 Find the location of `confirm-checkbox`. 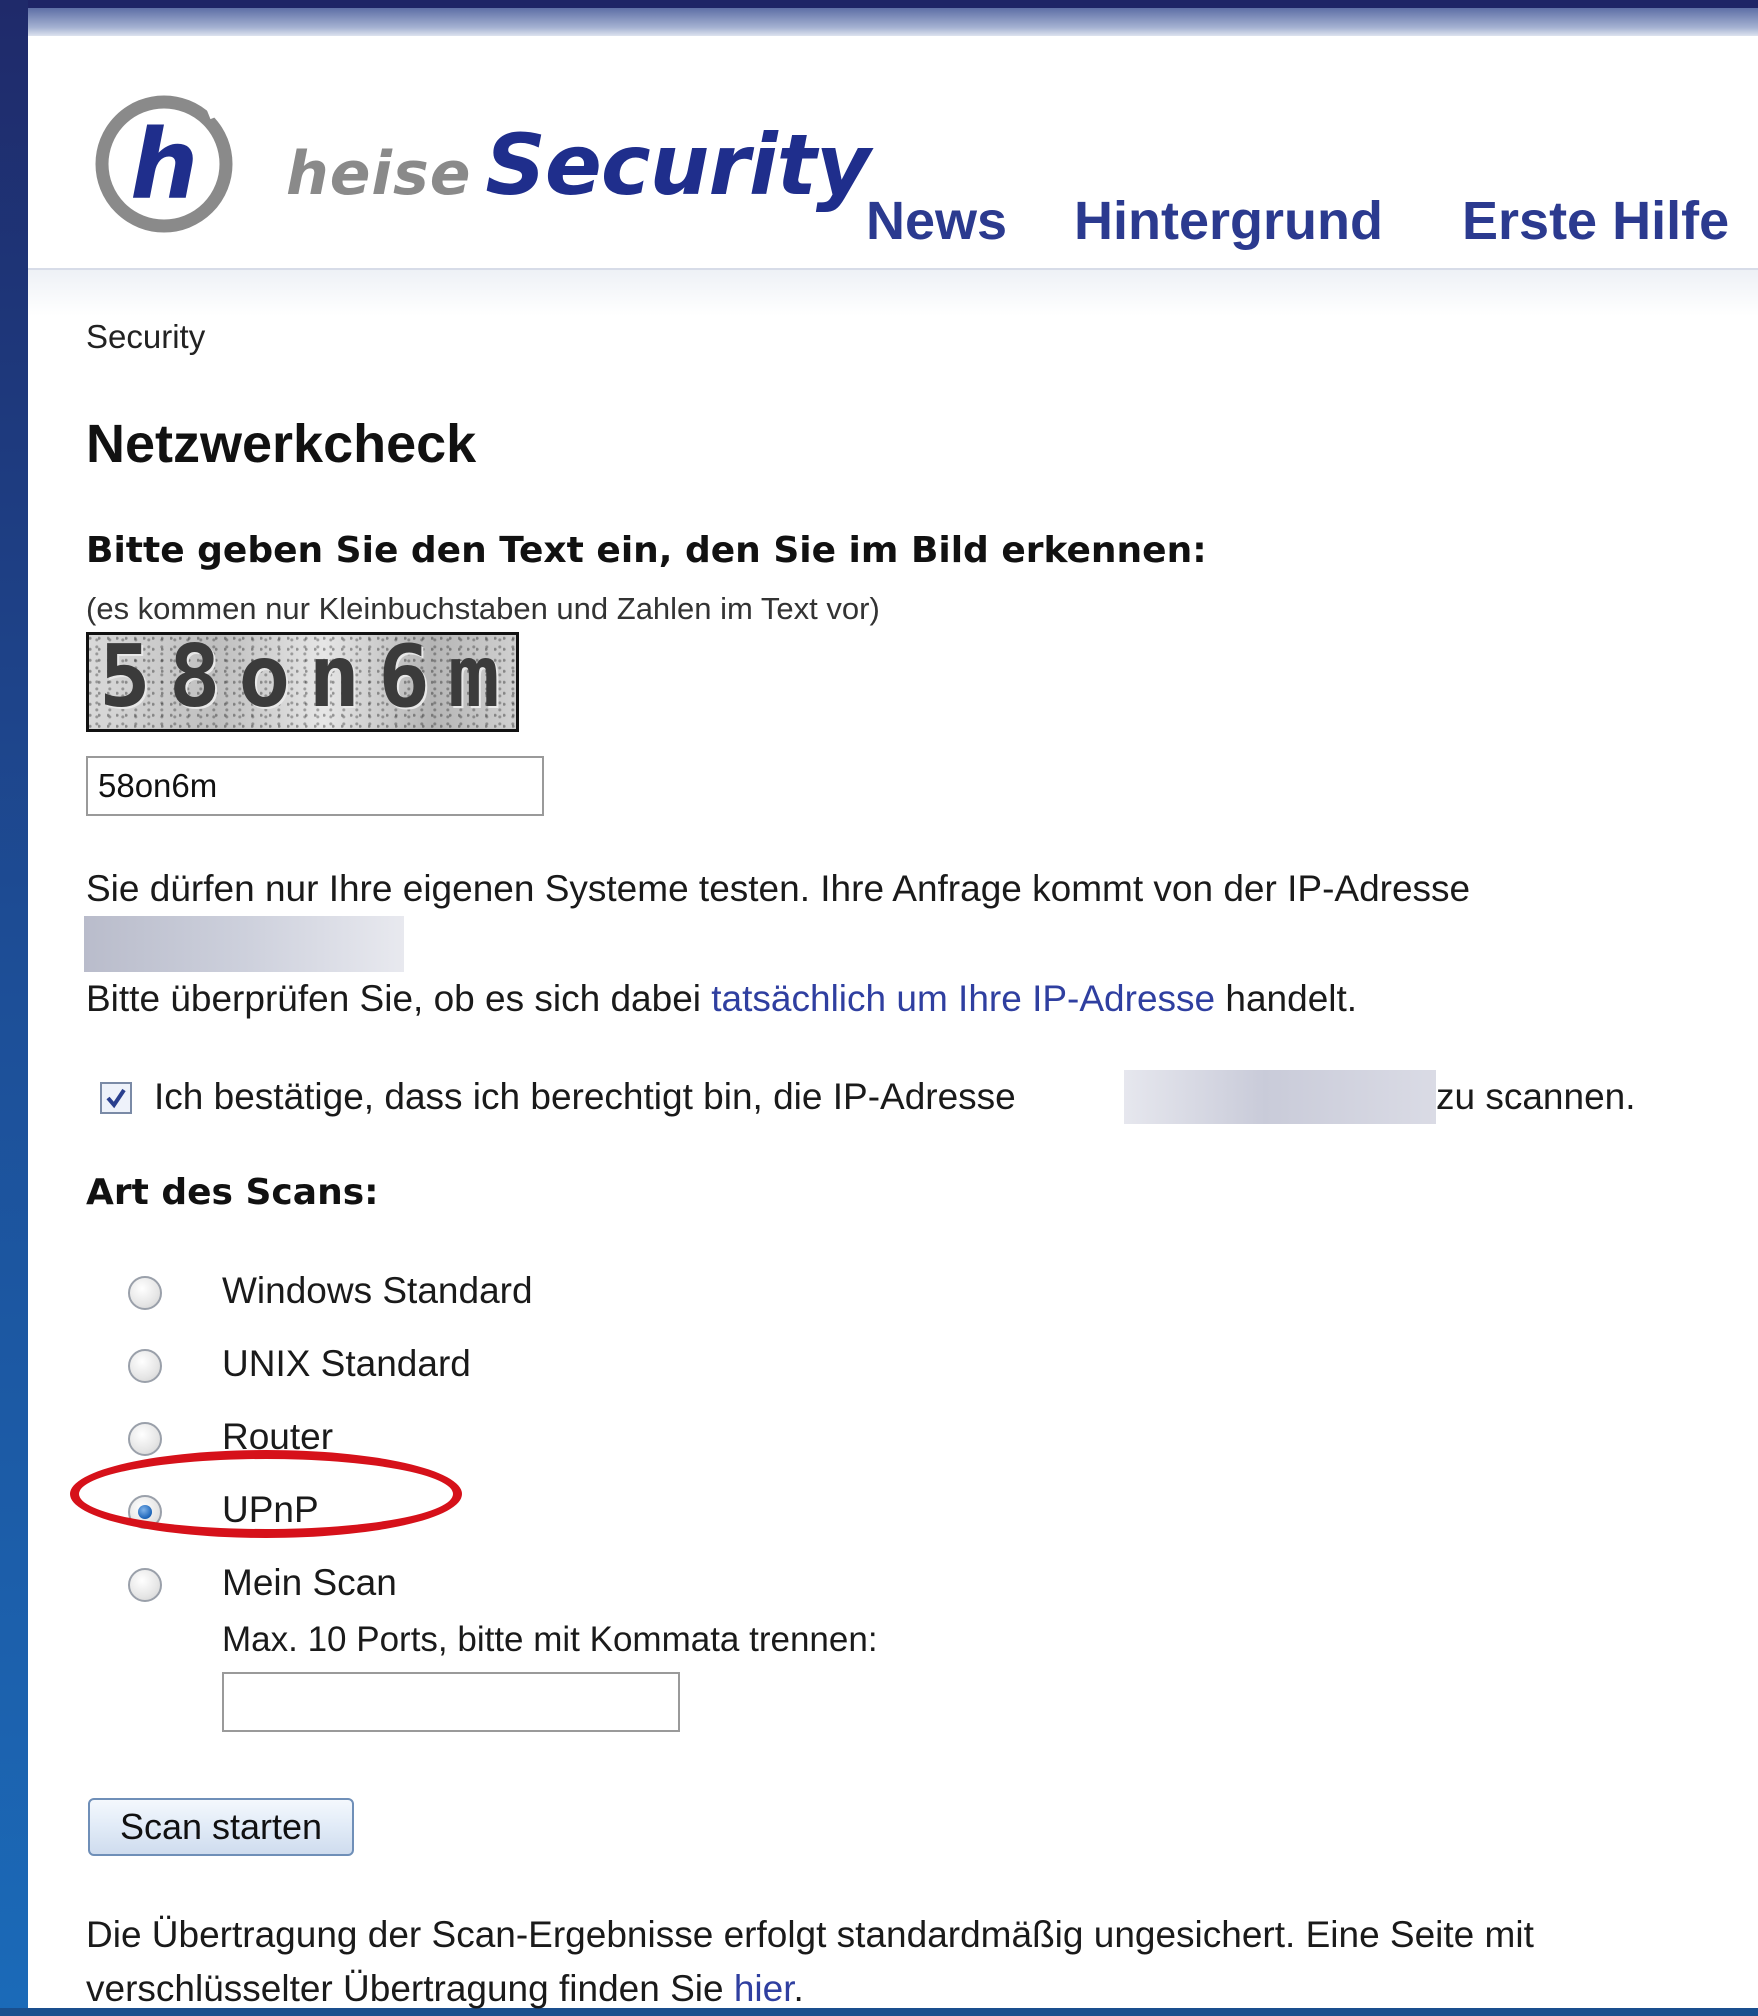

confirm-checkbox is located at coordinates (116, 1098).